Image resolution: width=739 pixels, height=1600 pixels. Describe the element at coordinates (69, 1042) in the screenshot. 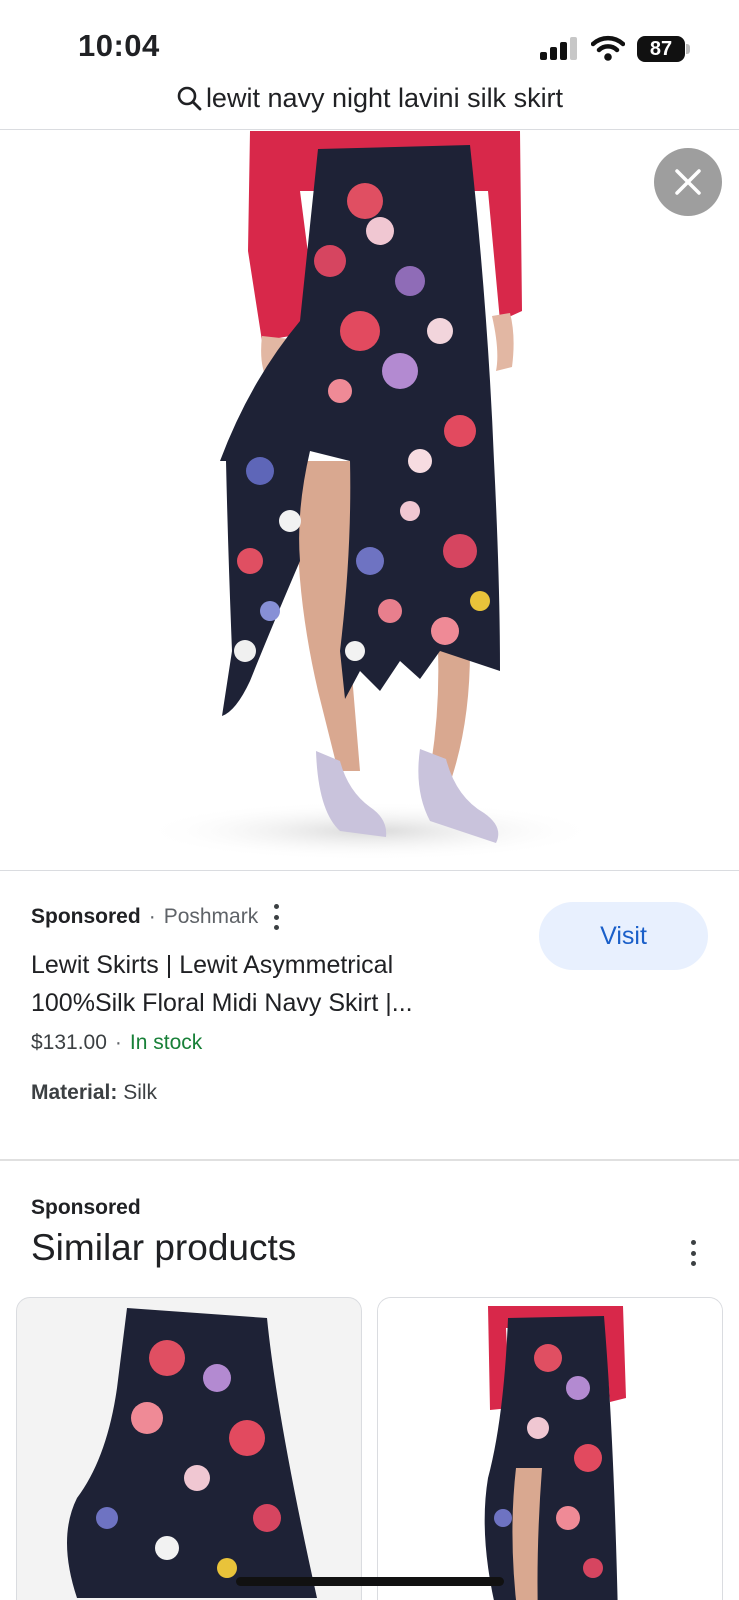

I see `price: $131.00` at that location.